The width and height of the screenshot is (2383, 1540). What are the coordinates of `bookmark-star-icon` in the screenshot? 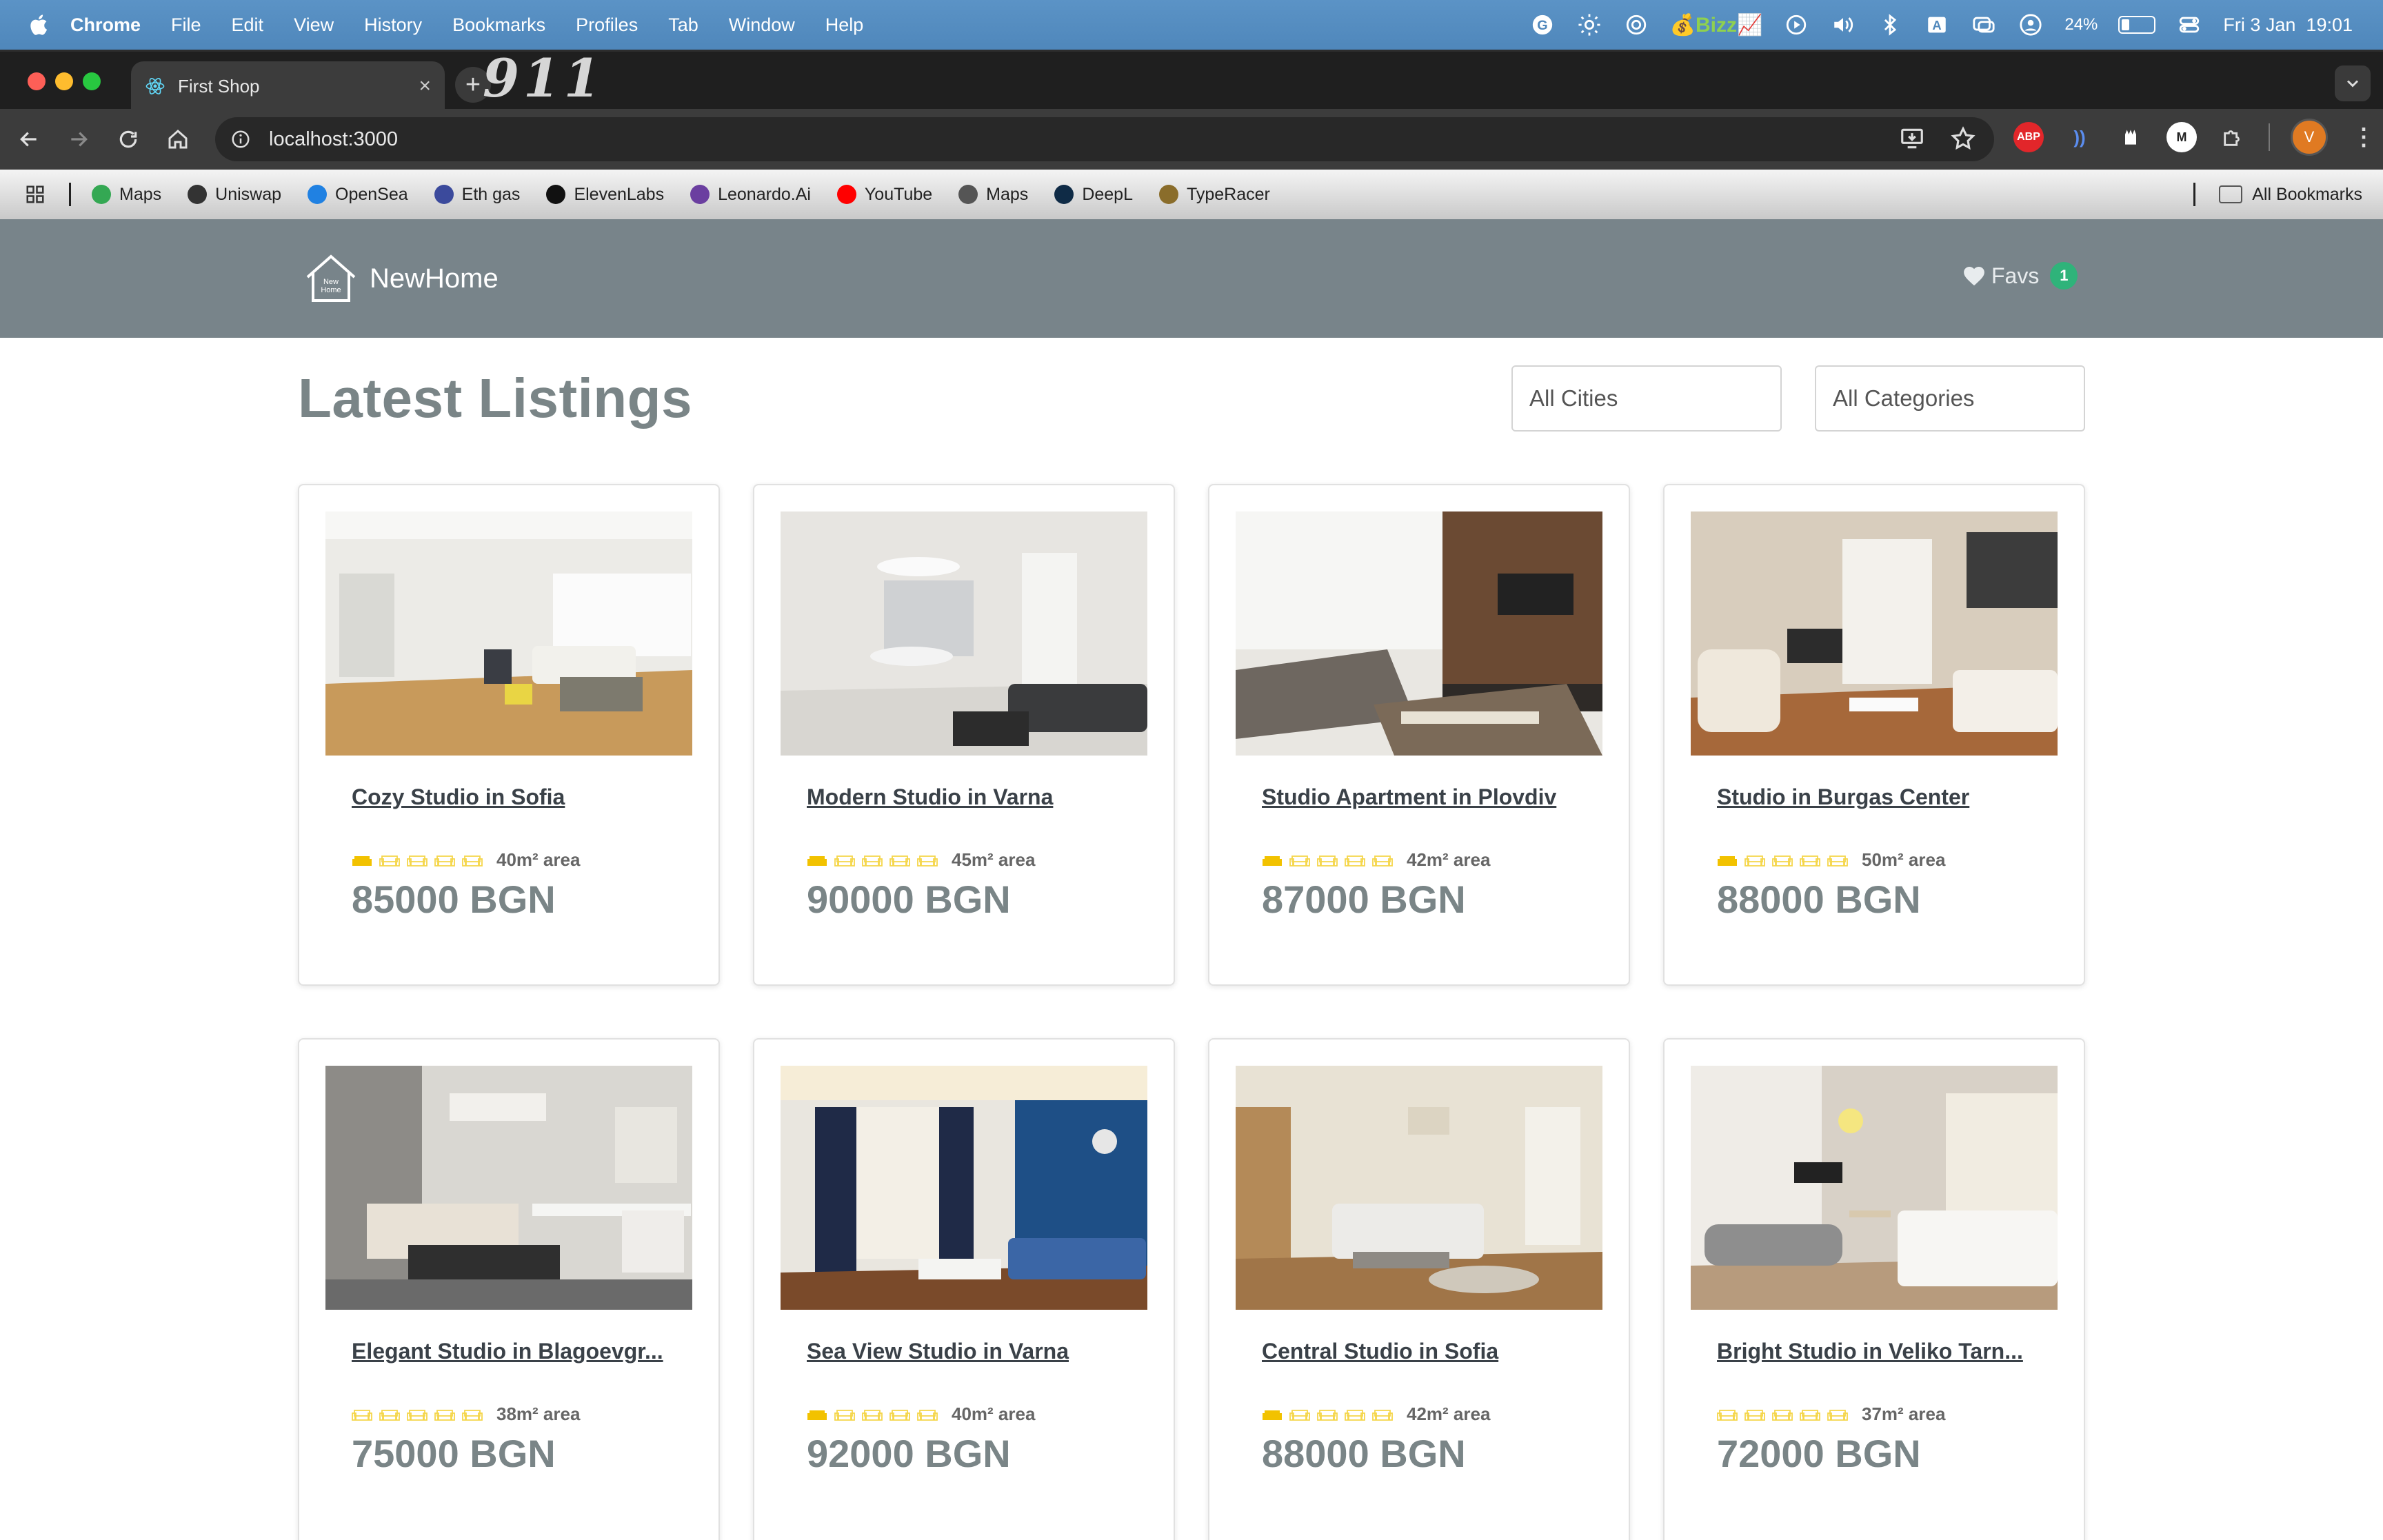 It's located at (1963, 138).